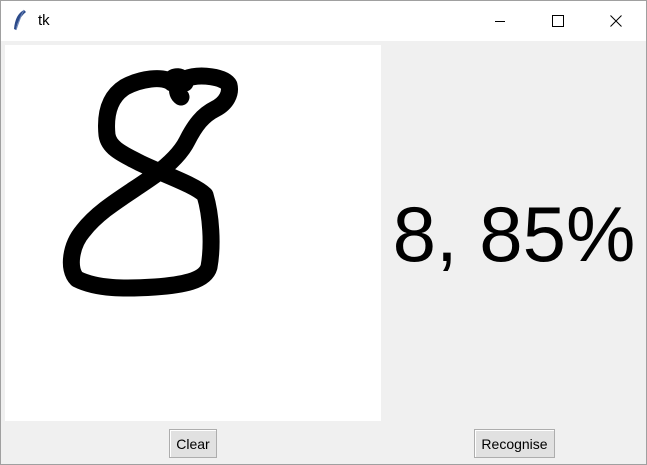 The image size is (647, 465). I want to click on recognise-button: Recognise, so click(514, 443).